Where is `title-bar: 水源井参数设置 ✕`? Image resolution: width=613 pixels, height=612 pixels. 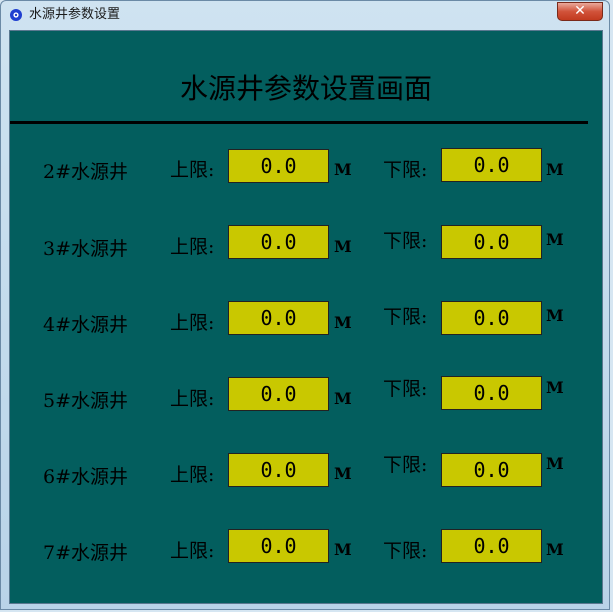 title-bar: 水源井参数设置 ✕ is located at coordinates (305, 15).